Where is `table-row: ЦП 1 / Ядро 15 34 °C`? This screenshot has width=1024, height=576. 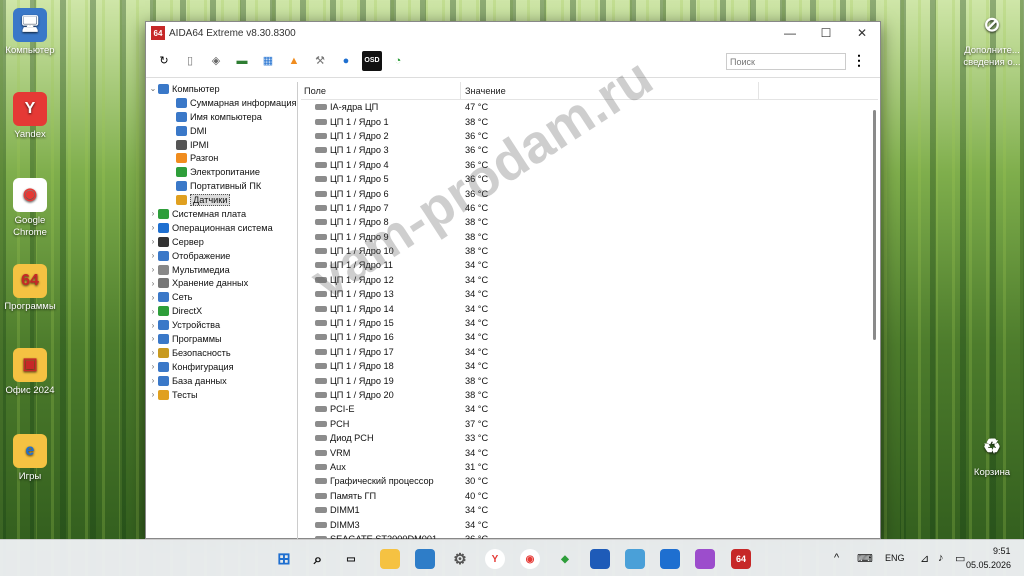
table-row: ЦП 1 / Ядро 15 34 °C is located at coordinates (589, 323).